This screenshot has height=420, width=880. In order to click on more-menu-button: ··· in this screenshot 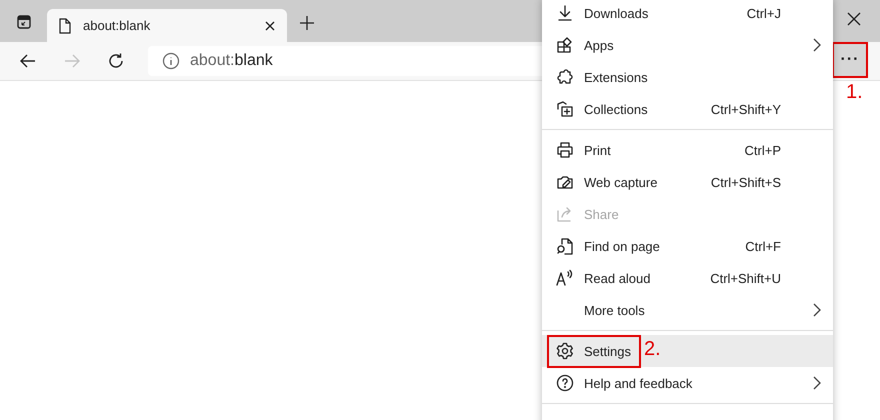, I will do `click(850, 60)`.